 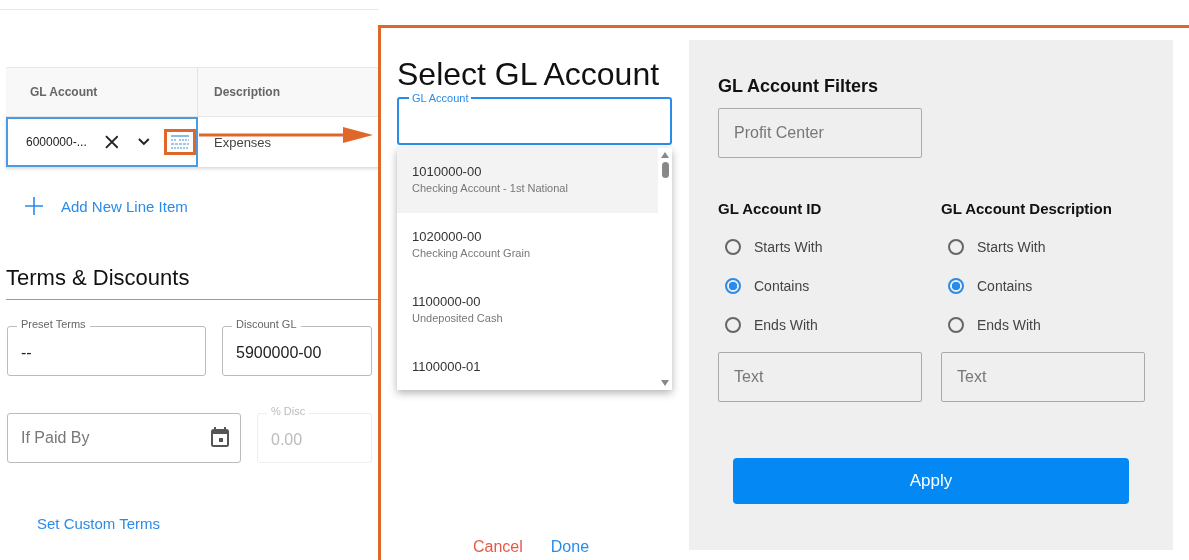 What do you see at coordinates (243, 142) in the screenshot?
I see `table-cell: Expenses` at bounding box center [243, 142].